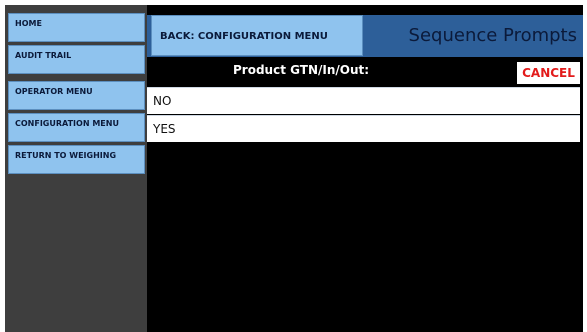 The width and height of the screenshot is (587, 332). What do you see at coordinates (548, 73) in the screenshot?
I see `cancel-button: CANCEL` at bounding box center [548, 73].